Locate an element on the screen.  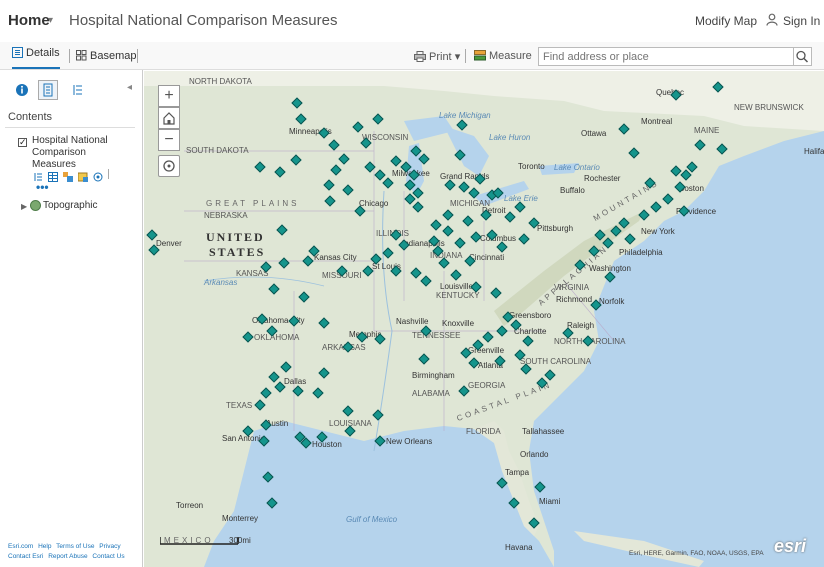
tools-divider is located at coordinates (108, 174).